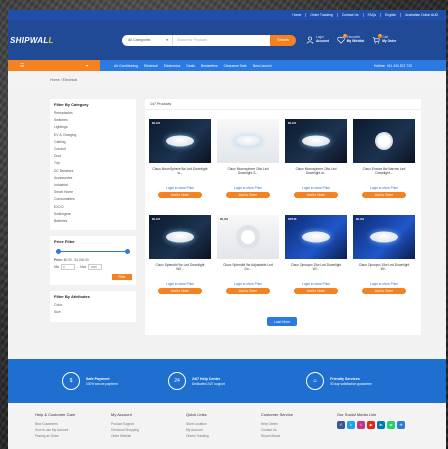  Describe the element at coordinates (221, 40) in the screenshot. I see `search-input: Search for Products` at that location.